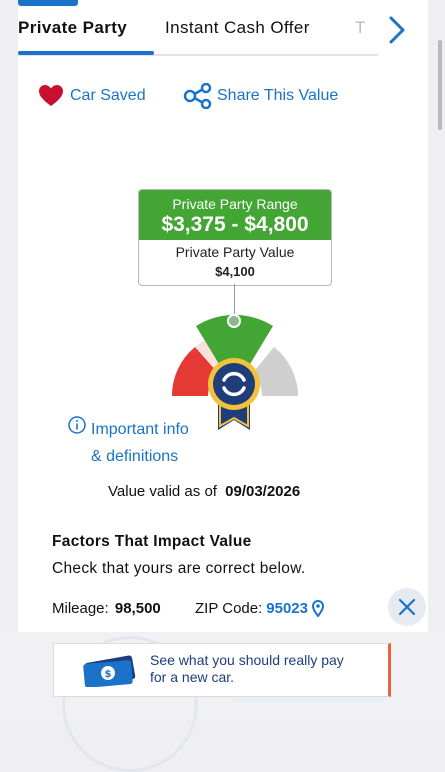  I want to click on valid-date: 09/03/2026, so click(263, 491).